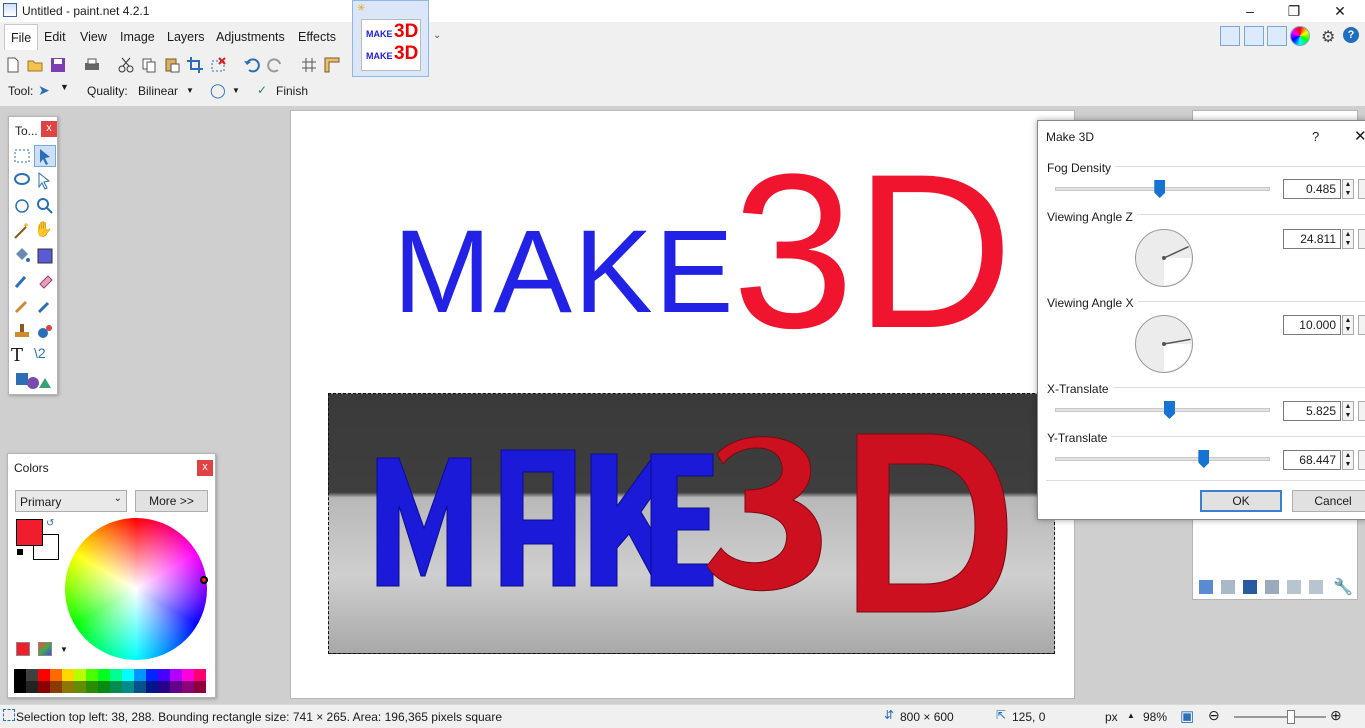  I want to click on delete-layer-icon, so click(1228, 587).